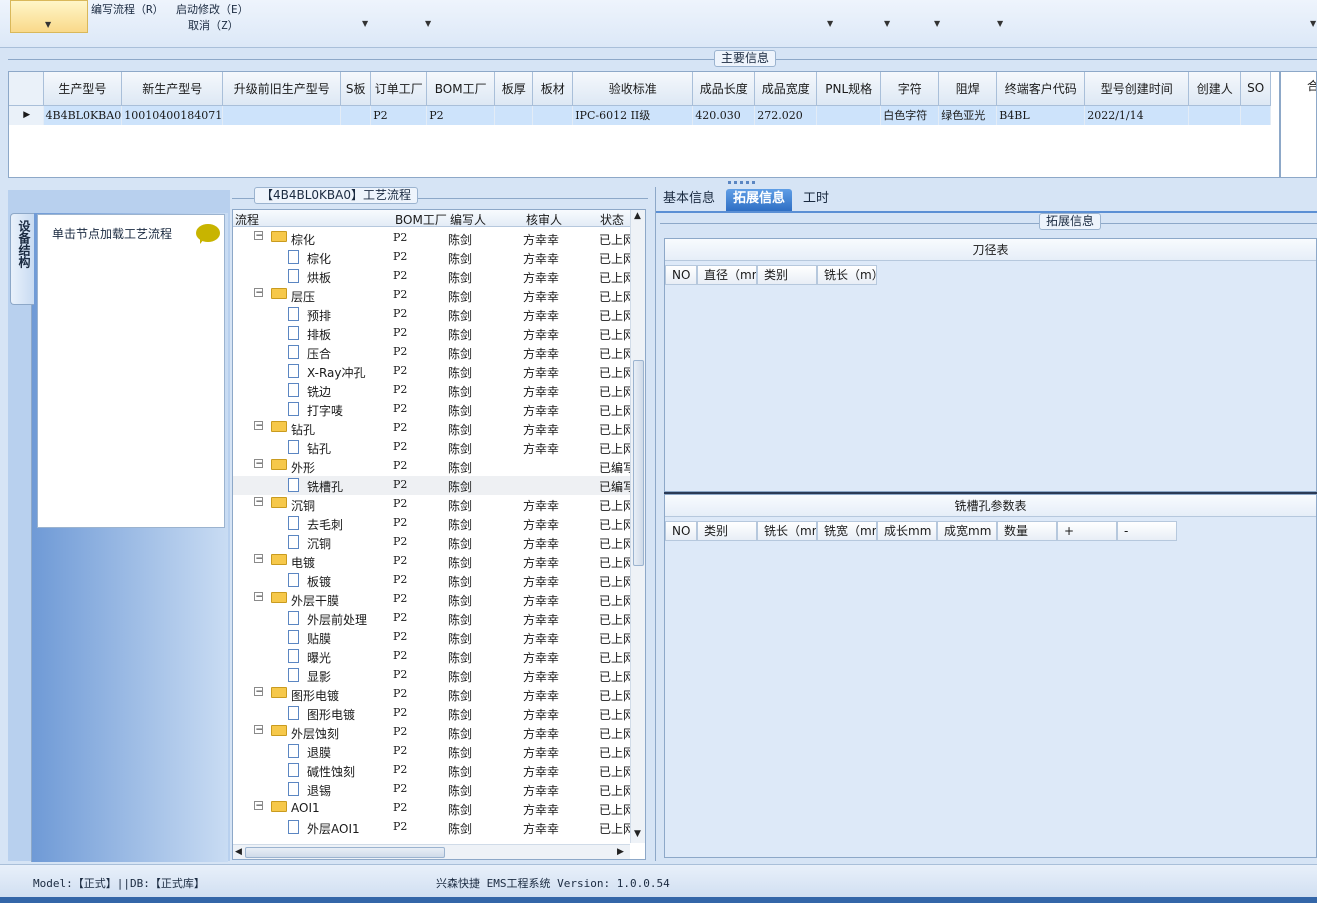  What do you see at coordinates (724, 115) in the screenshot?
I see `table-cell: 420.030` at bounding box center [724, 115].